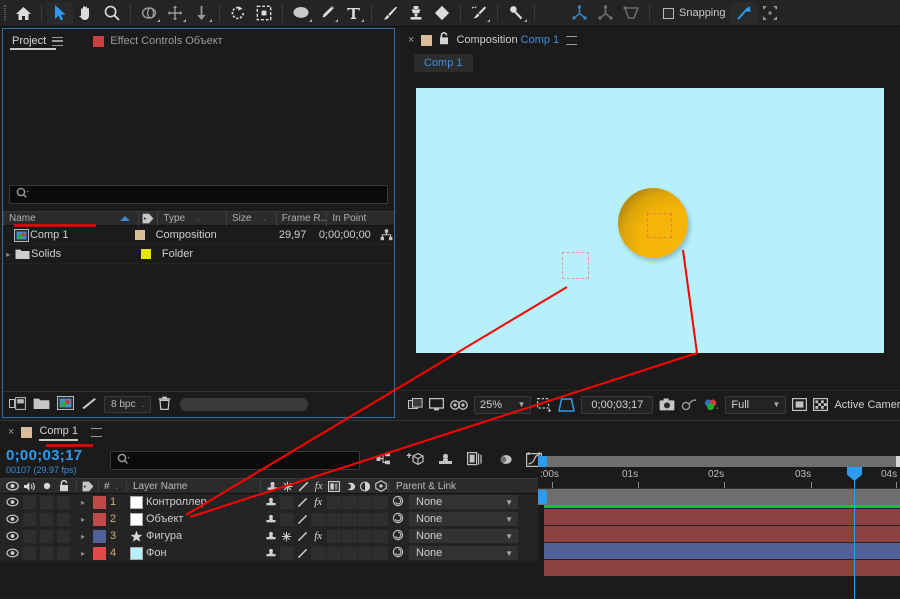 The image size is (900, 599). I want to click on transparency-grid-button, so click(821, 404).